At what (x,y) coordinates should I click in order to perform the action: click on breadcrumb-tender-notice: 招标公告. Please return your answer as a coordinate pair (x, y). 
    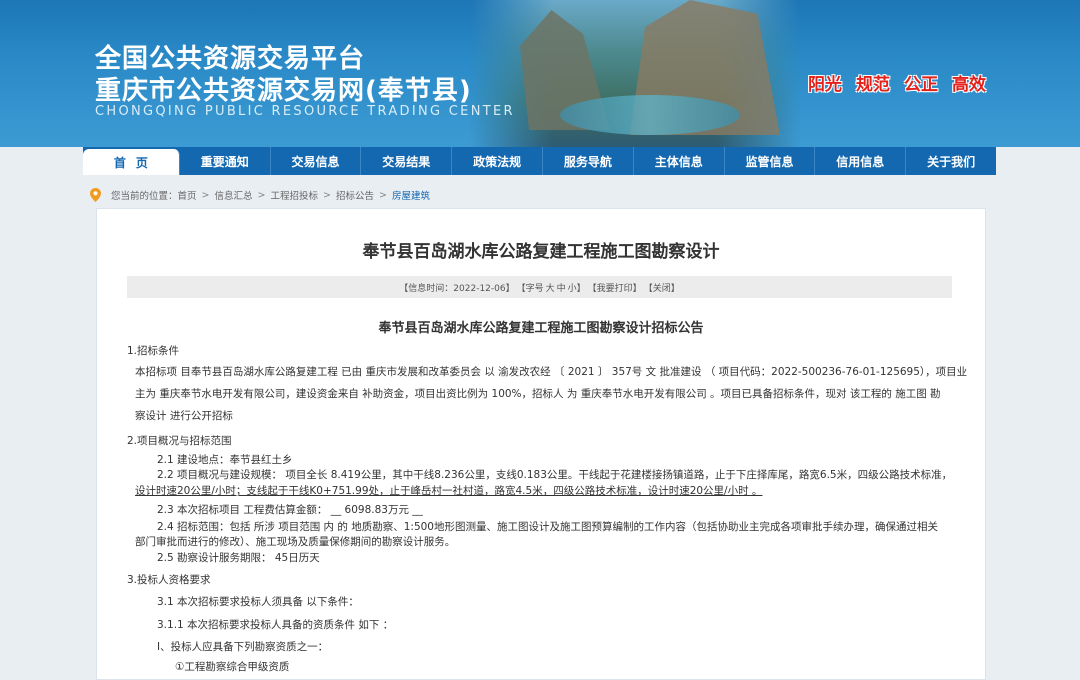
    Looking at the image, I should click on (355, 195).